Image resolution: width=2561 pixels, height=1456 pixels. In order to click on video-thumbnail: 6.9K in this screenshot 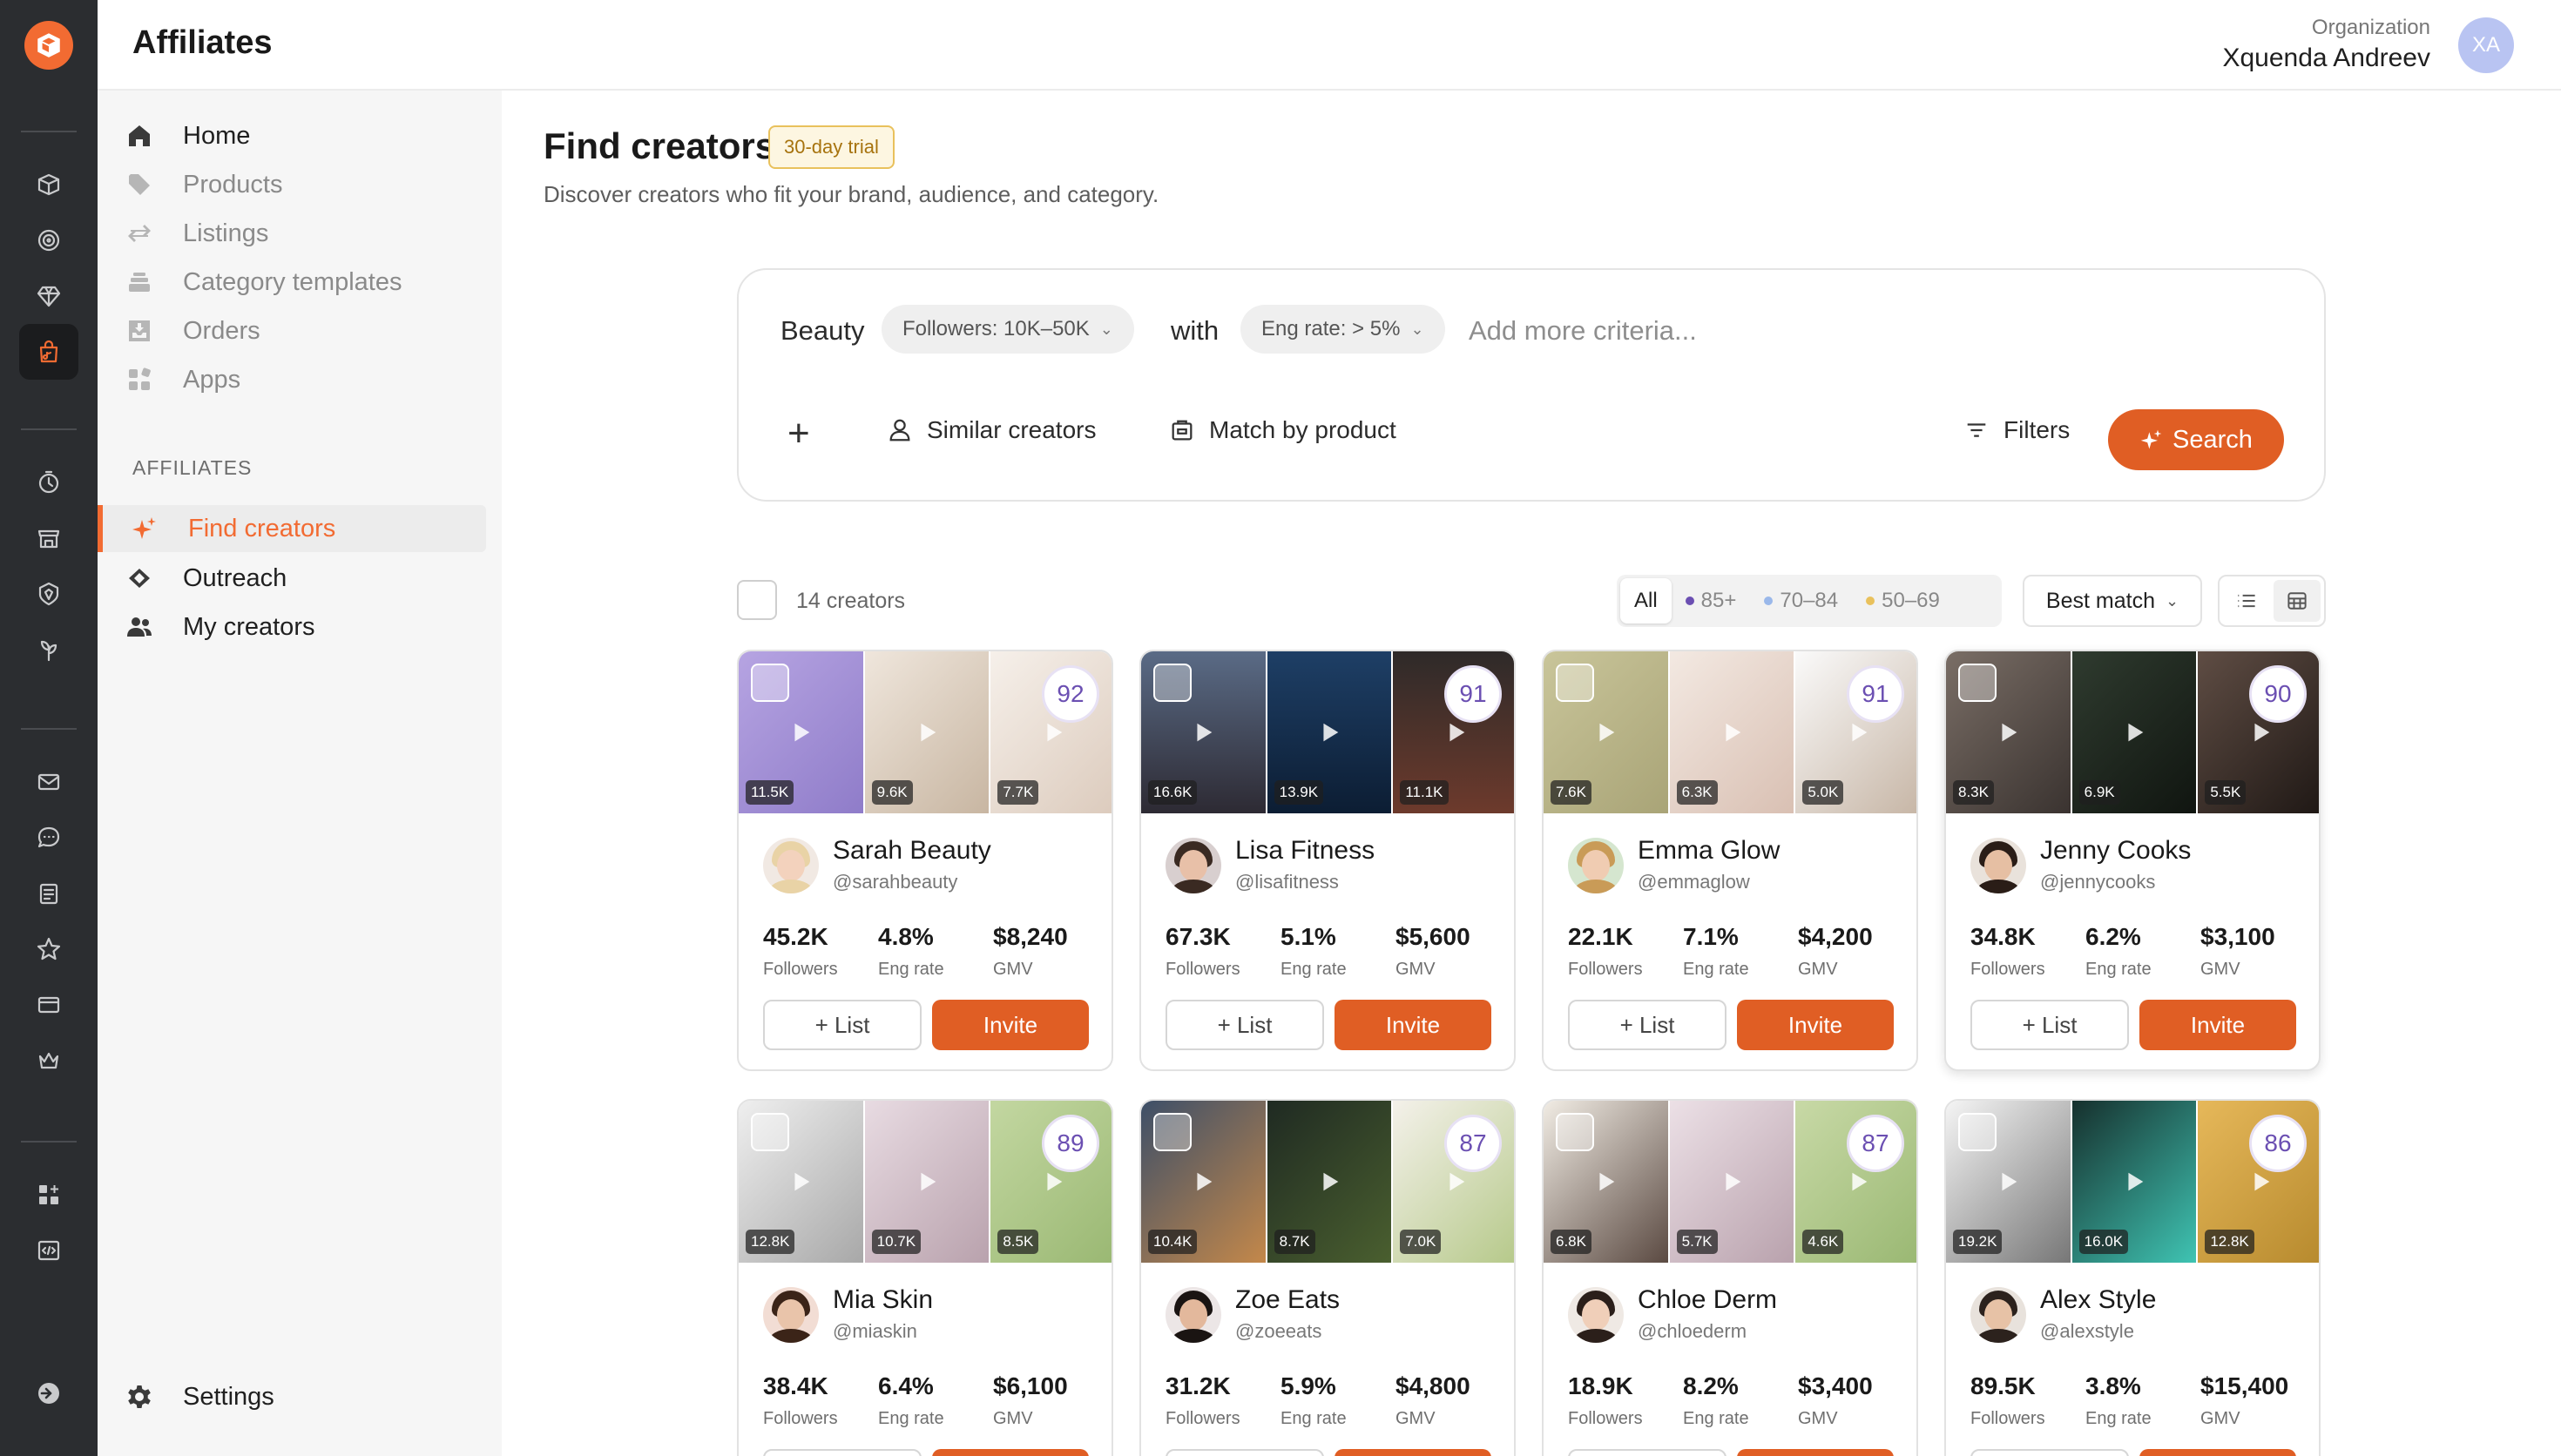, I will do `click(2133, 732)`.